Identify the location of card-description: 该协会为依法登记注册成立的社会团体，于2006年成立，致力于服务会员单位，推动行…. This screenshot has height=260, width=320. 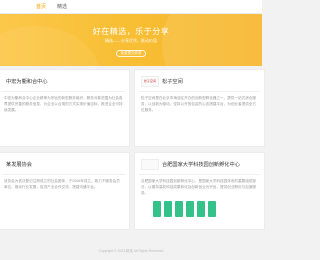
(62, 184).